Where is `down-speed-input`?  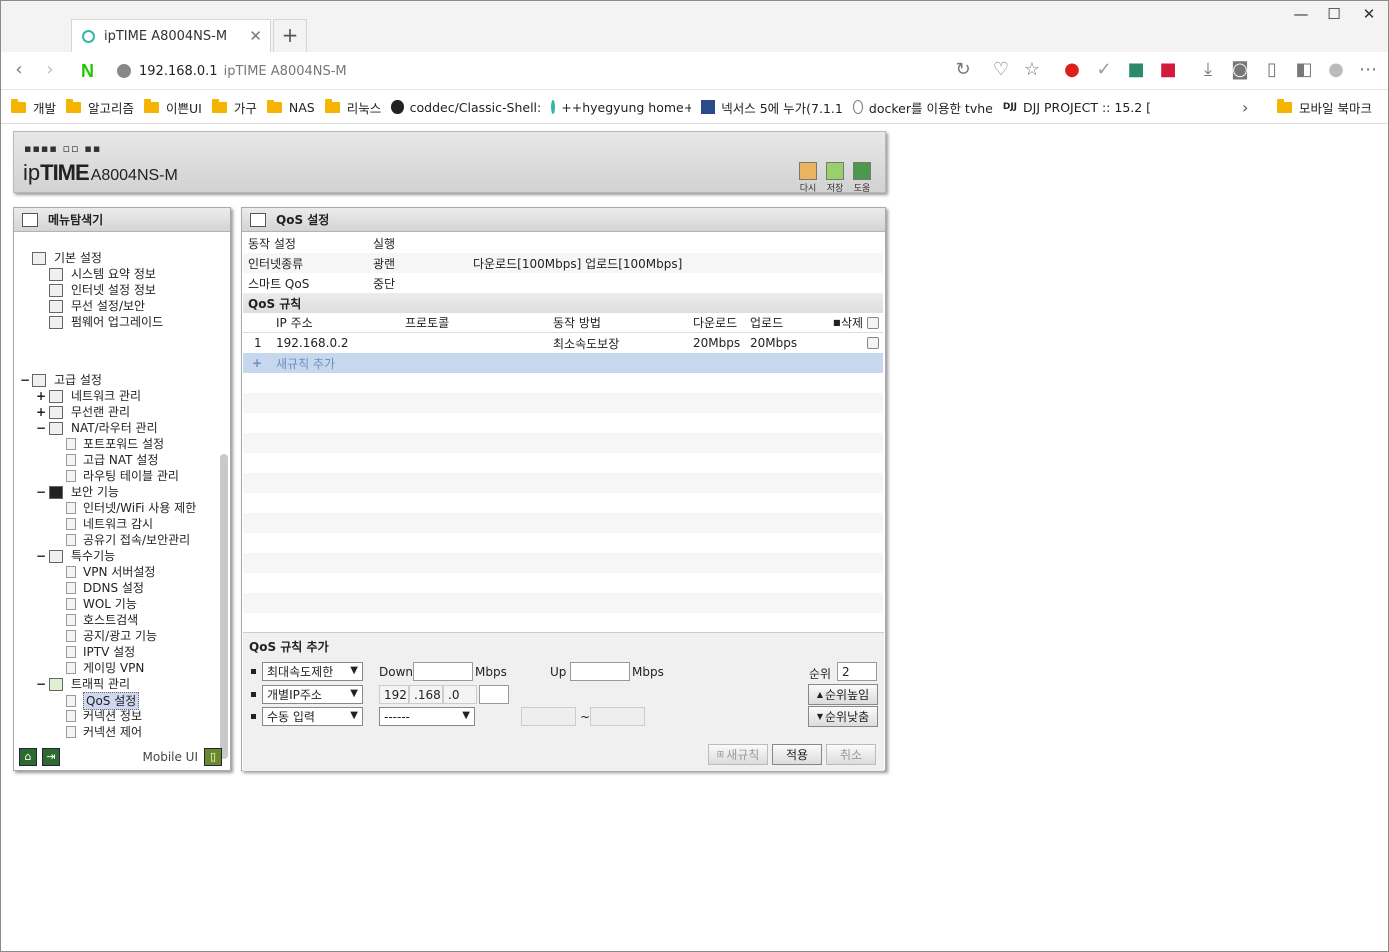 down-speed-input is located at coordinates (443, 671).